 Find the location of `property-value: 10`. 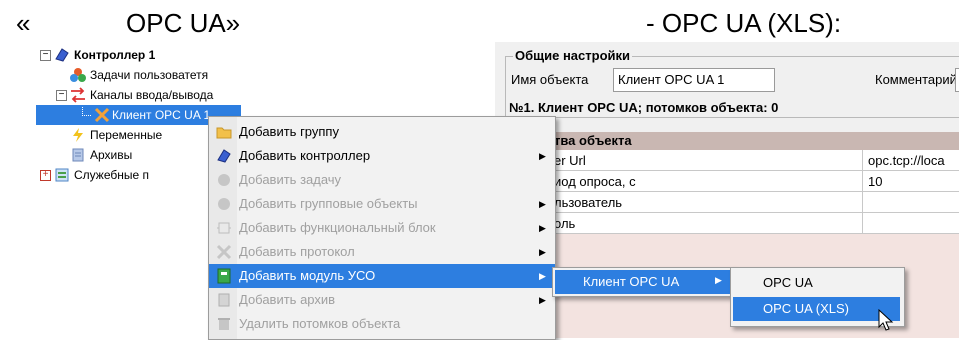

property-value: 10 is located at coordinates (875, 181).